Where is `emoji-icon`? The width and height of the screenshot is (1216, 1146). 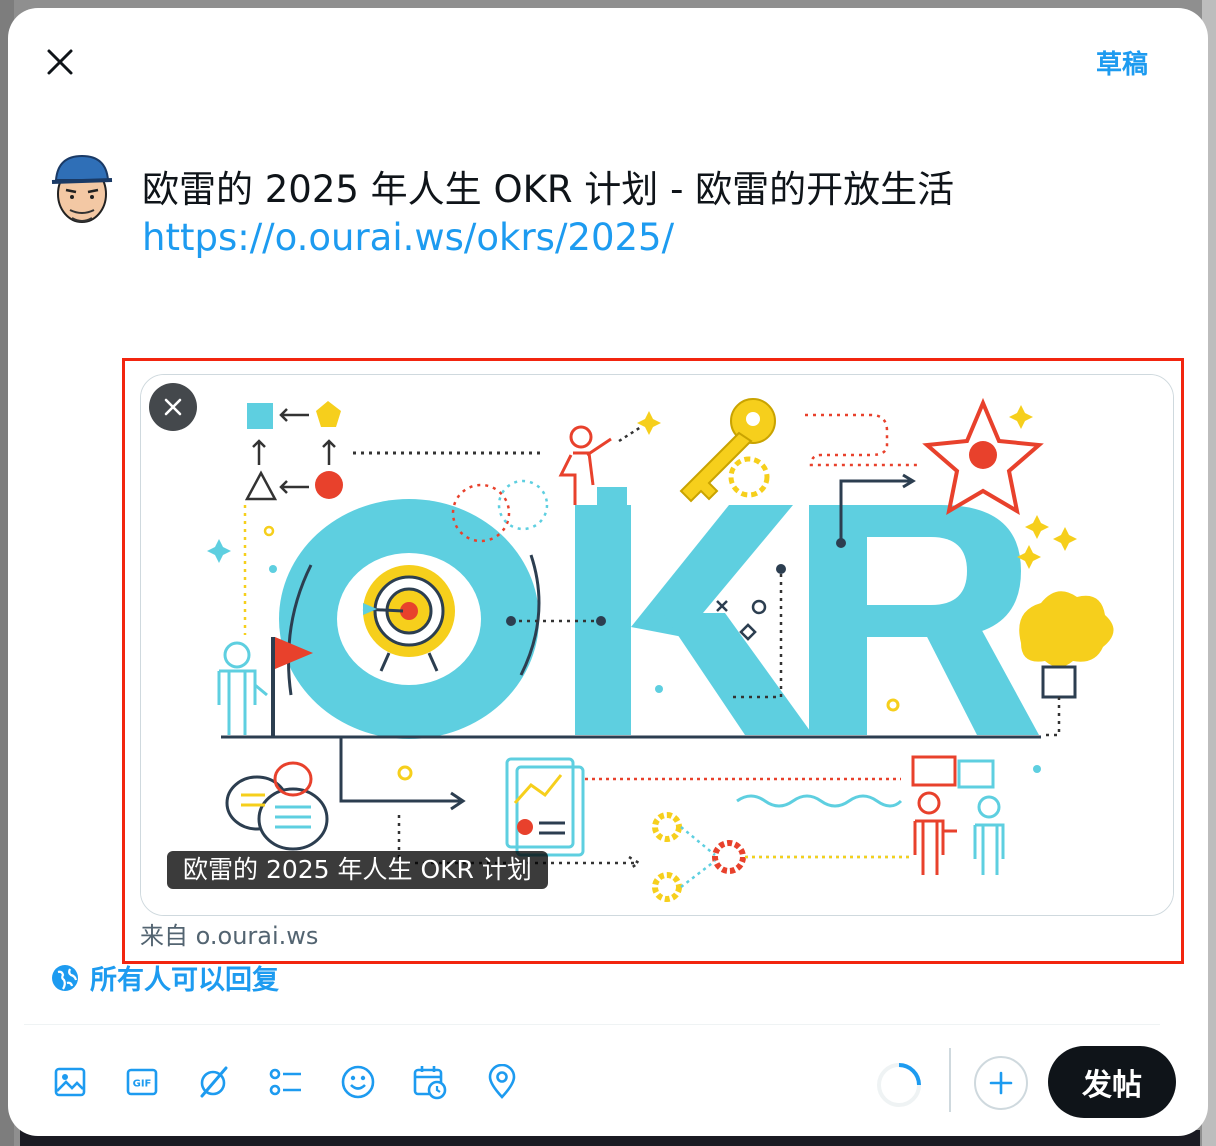
emoji-icon is located at coordinates (358, 1082).